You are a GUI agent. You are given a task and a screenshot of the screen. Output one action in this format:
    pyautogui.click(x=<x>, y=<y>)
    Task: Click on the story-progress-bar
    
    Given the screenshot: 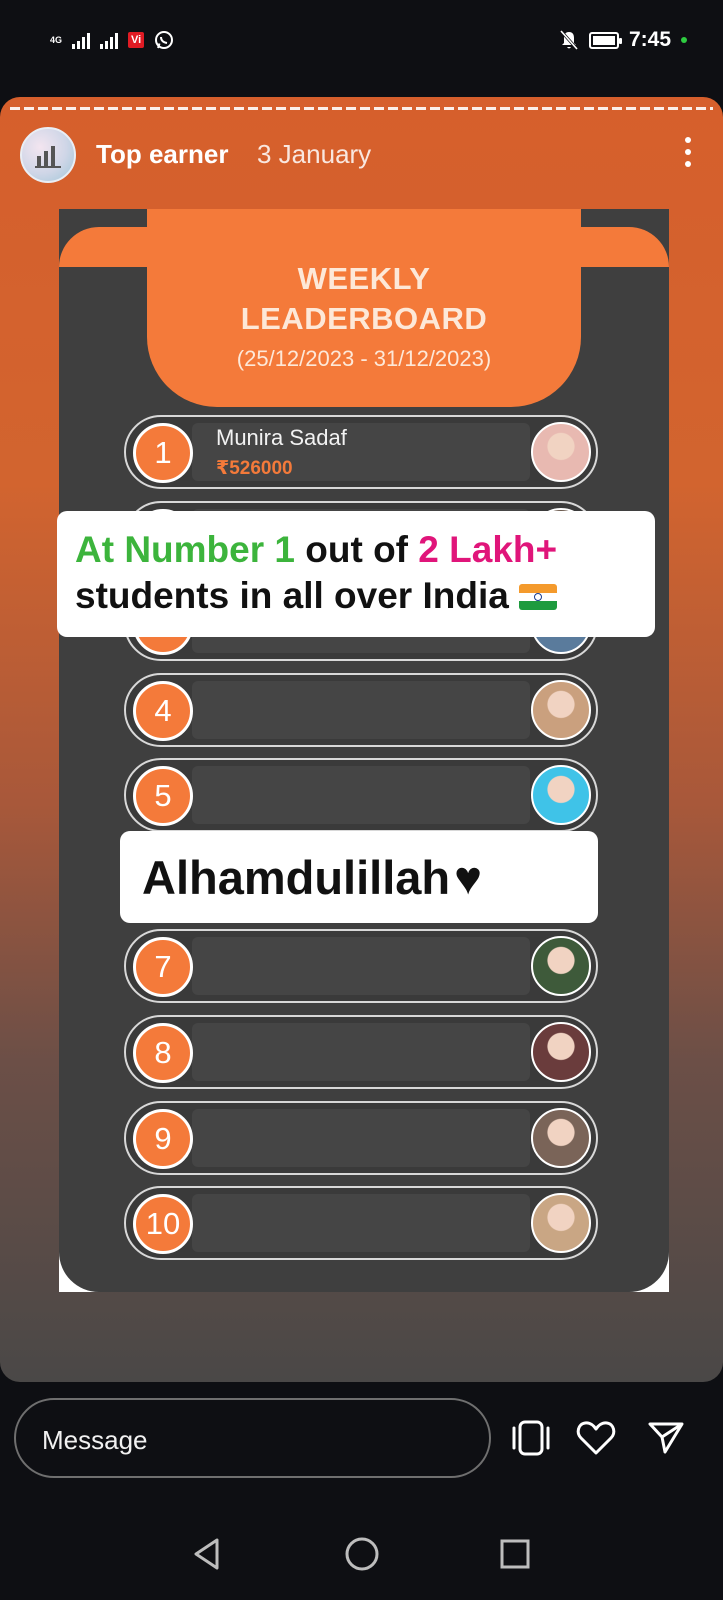 What is the action you would take?
    pyautogui.click(x=361, y=108)
    